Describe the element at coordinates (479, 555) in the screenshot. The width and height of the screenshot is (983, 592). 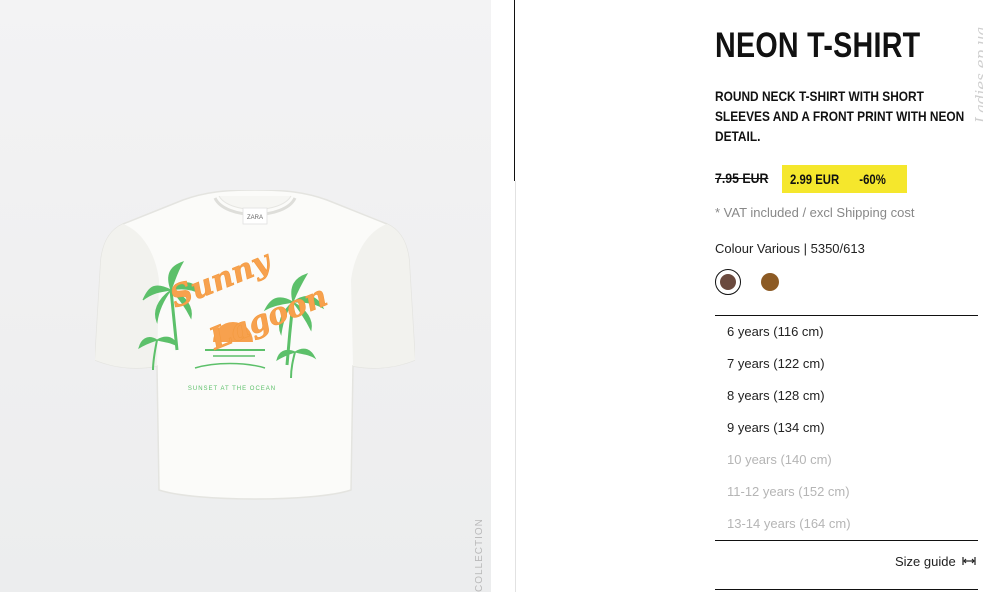
I see `collection-label: COLLECTION` at that location.